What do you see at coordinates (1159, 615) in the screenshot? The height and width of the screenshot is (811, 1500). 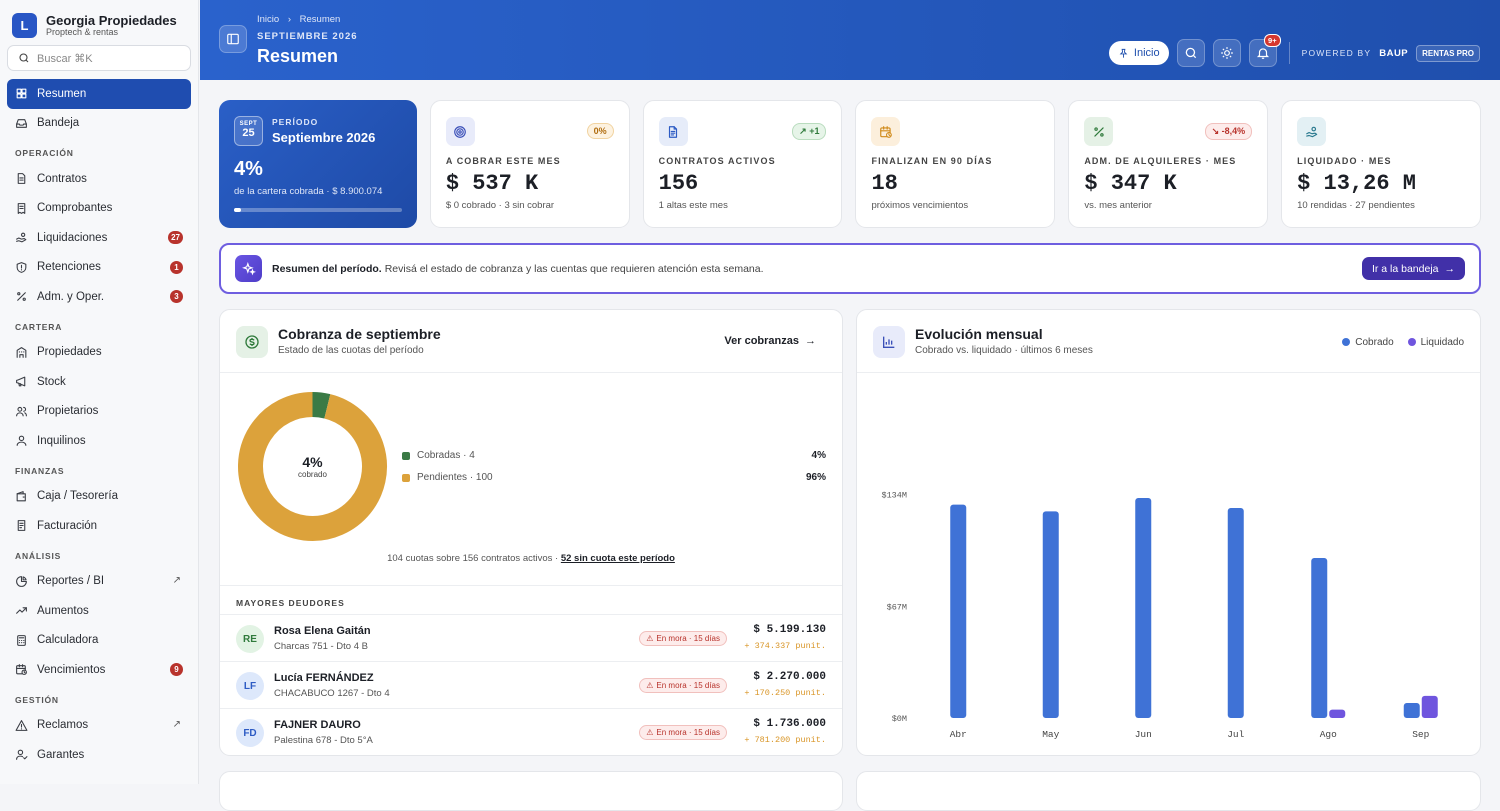 I see `monthly-bar-chart: $0M $67M $134M Abr May Jun Jul Ago Sep` at bounding box center [1159, 615].